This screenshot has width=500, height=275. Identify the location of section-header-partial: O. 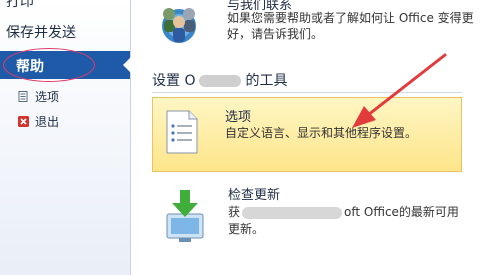
(190, 81).